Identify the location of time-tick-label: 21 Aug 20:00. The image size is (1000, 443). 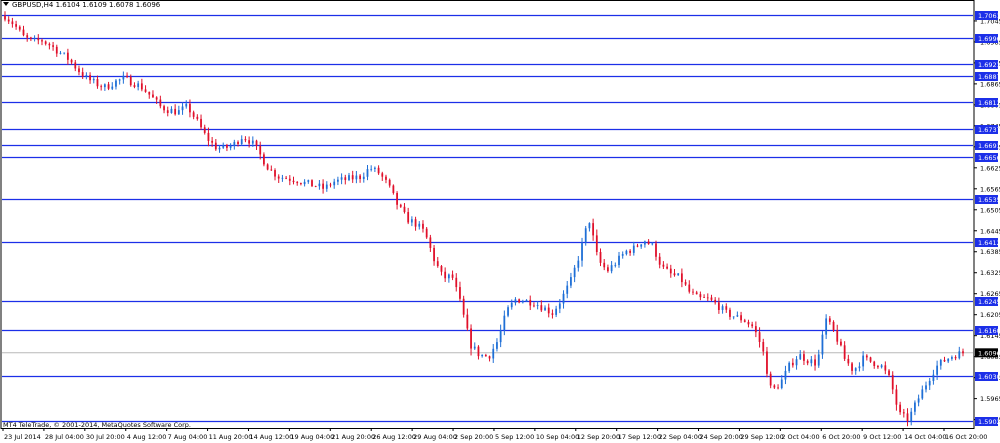
(353, 437).